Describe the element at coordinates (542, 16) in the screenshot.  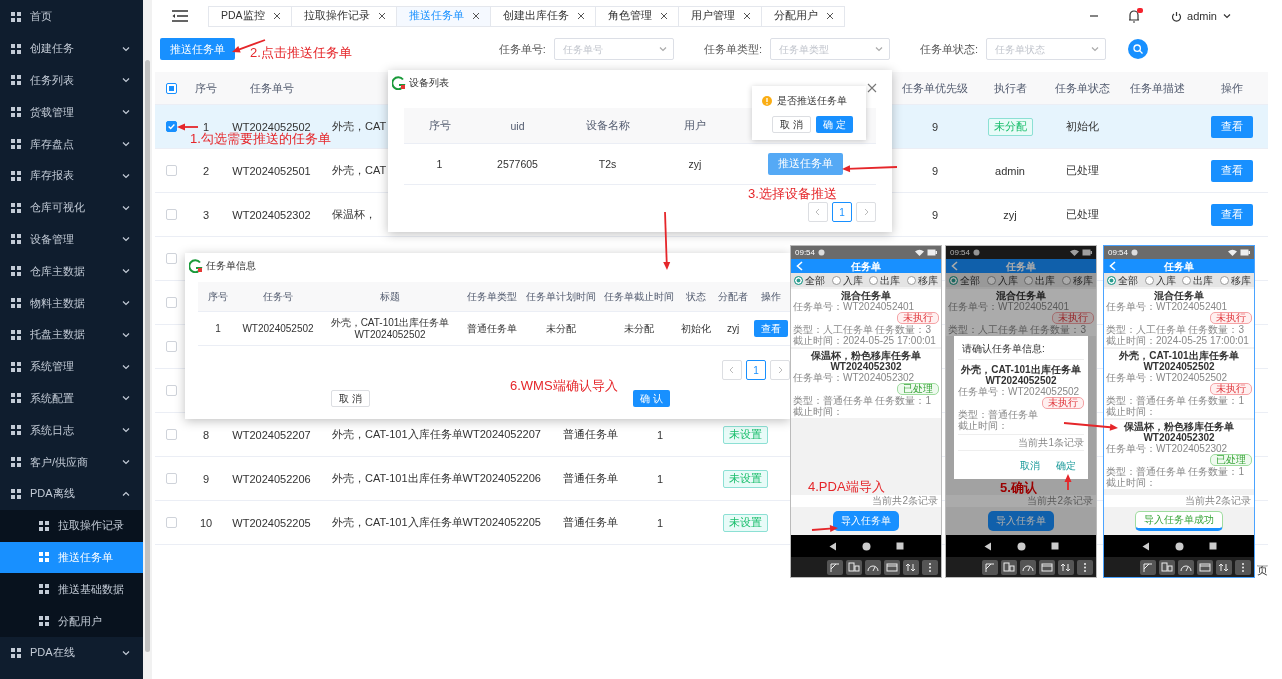
I see `tab: 创建出库任务` at that location.